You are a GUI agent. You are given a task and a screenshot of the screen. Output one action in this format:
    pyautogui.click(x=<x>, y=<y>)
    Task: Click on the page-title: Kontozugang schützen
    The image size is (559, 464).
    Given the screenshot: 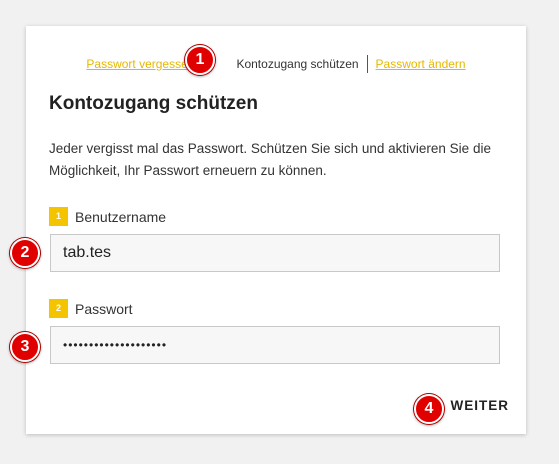 What is the action you would take?
    pyautogui.click(x=153, y=103)
    